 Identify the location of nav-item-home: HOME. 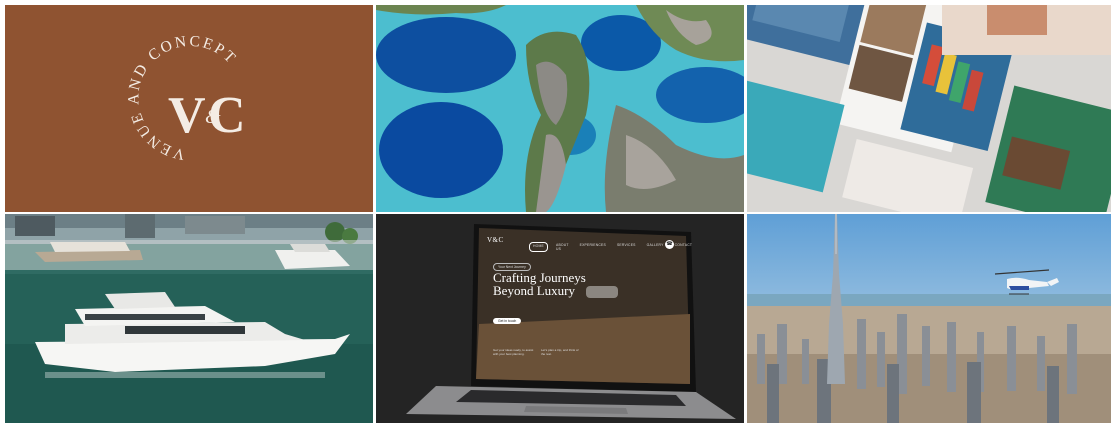
(538, 247).